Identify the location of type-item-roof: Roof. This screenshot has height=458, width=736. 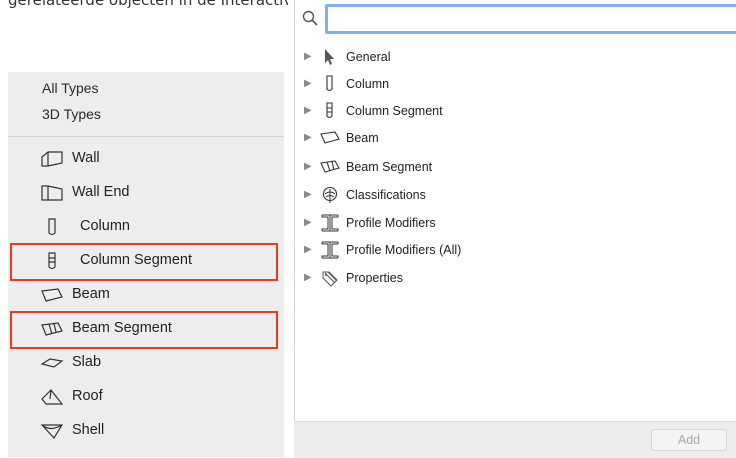
(146, 397).